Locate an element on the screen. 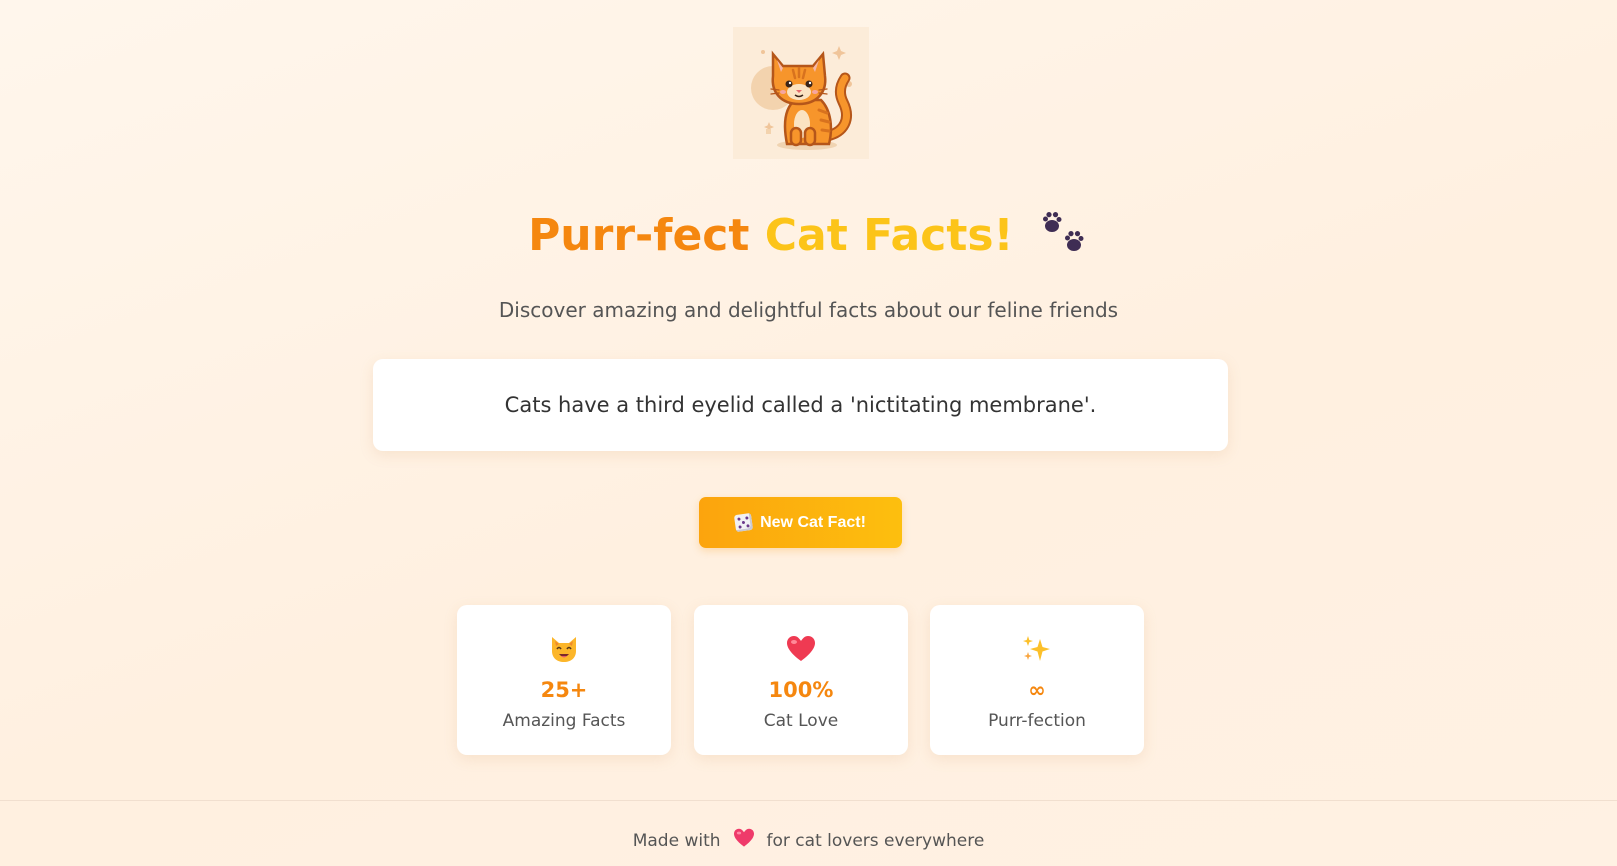 The height and width of the screenshot is (866, 1617). stat-card-facts: 25+ Amazing Facts is located at coordinates (564, 680).